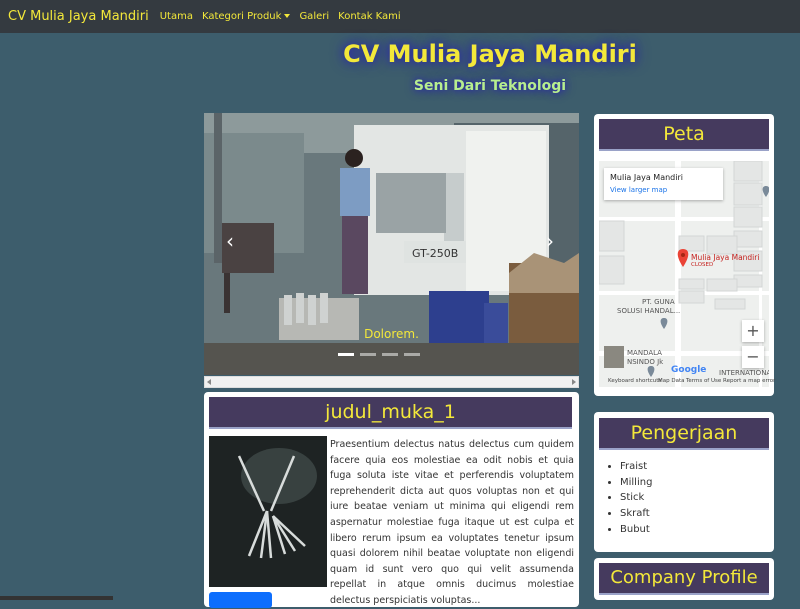 This screenshot has height=609, width=800. What do you see at coordinates (636, 483) in the screenshot?
I see `list-item: Milling` at bounding box center [636, 483].